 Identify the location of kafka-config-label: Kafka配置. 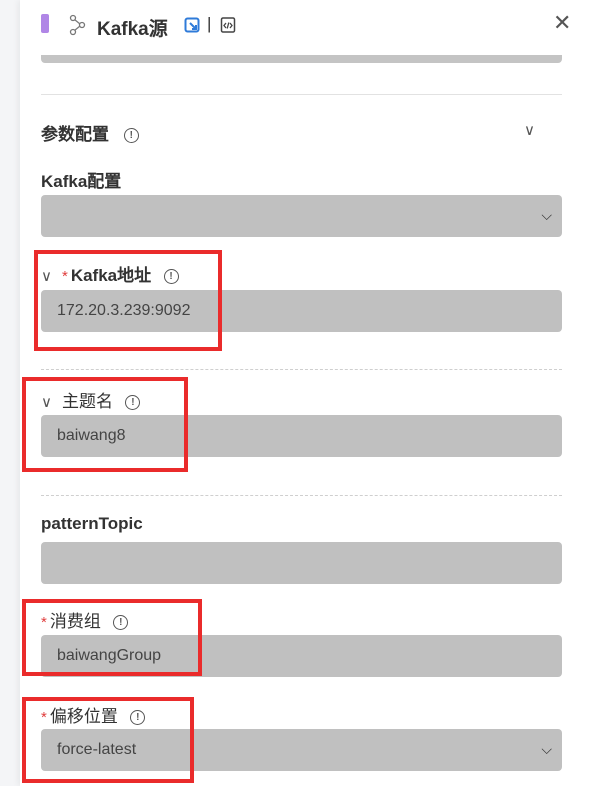
(81, 181).